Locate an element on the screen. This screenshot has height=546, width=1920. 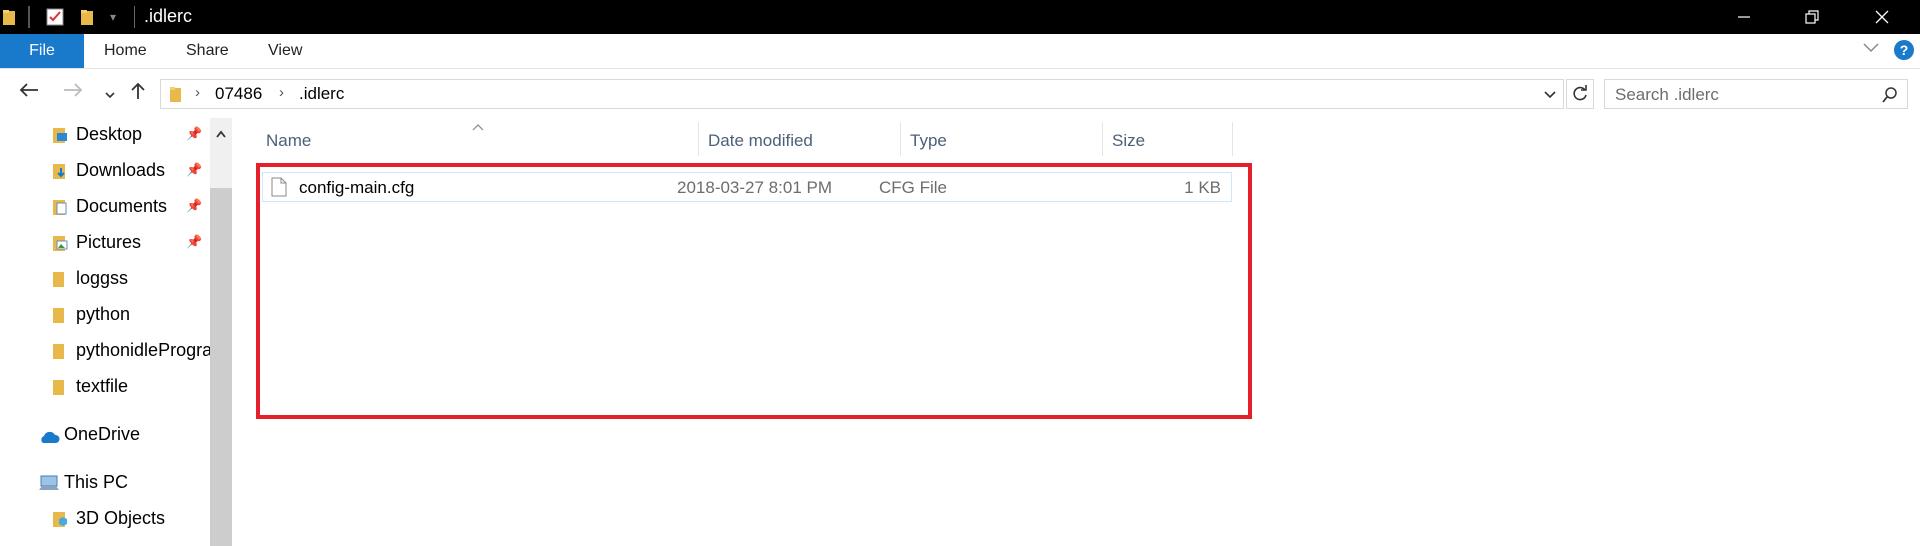
nav-item-downloads: Downloads 📌 is located at coordinates (101, 171).